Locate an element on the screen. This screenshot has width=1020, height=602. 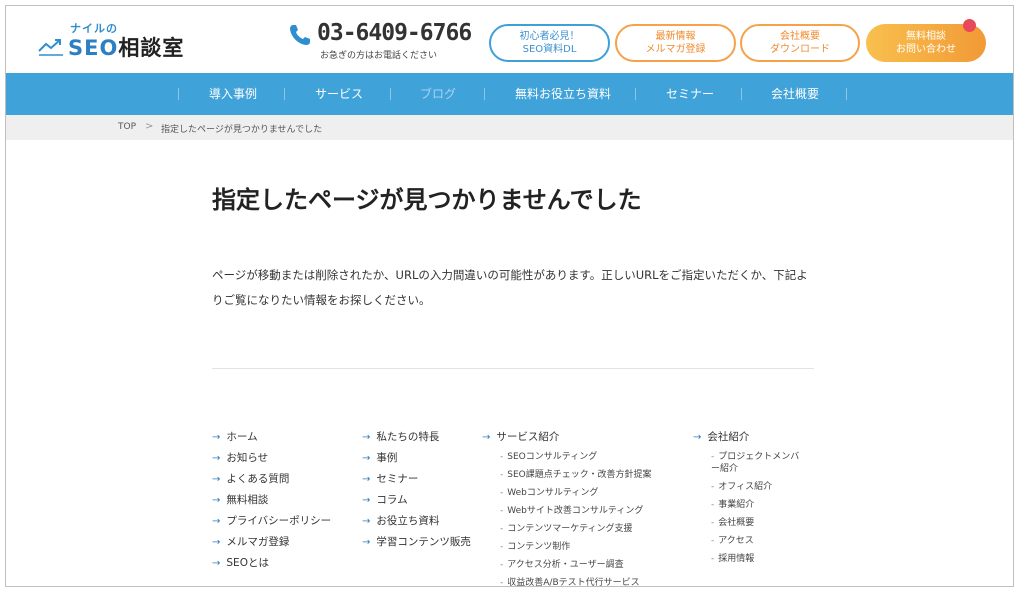
button-line2: ダウンロード is located at coordinates (800, 49).